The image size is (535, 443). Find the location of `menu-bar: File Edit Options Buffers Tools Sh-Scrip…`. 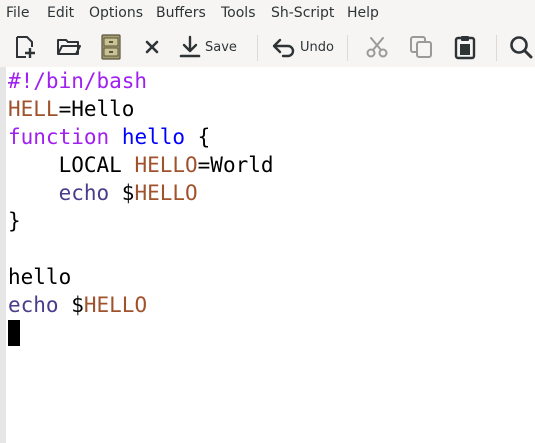

menu-bar: File Edit Options Buffers Tools Sh-Scrip… is located at coordinates (267, 13).